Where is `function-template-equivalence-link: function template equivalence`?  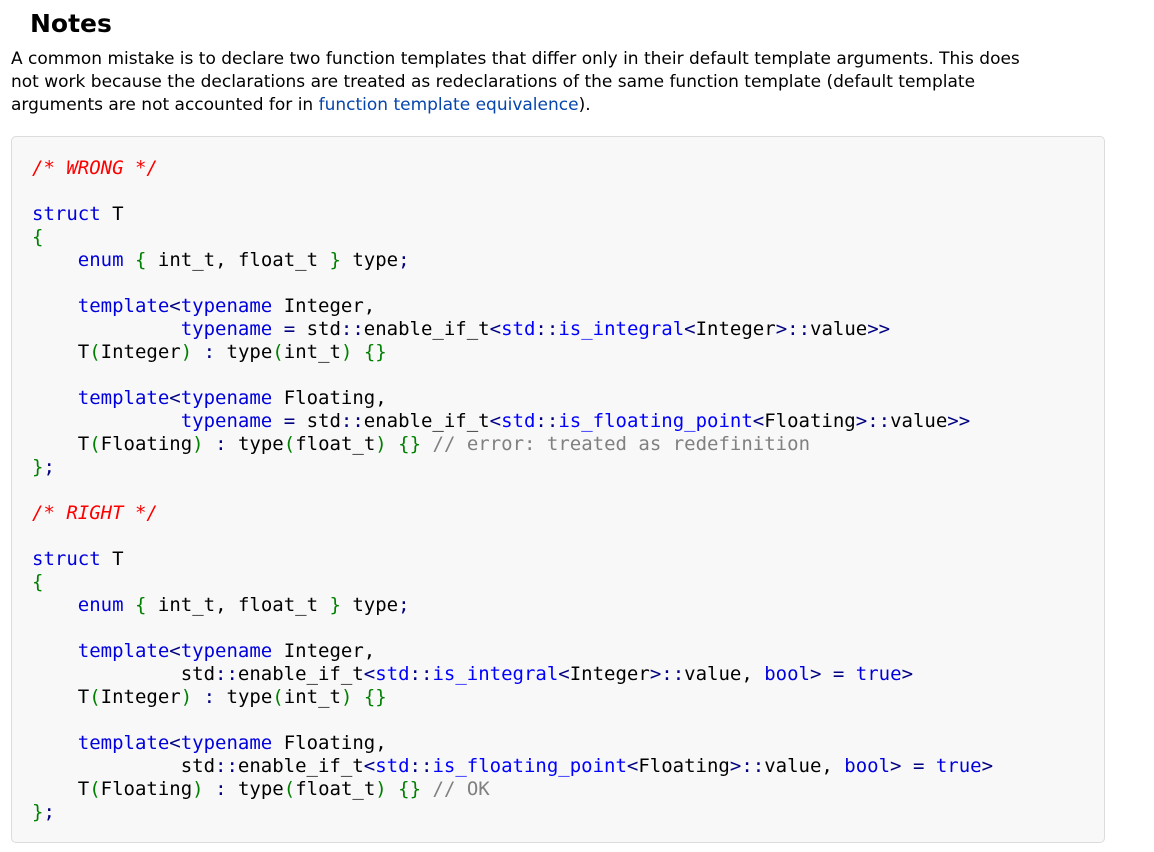 function-template-equivalence-link: function template equivalence is located at coordinates (449, 105).